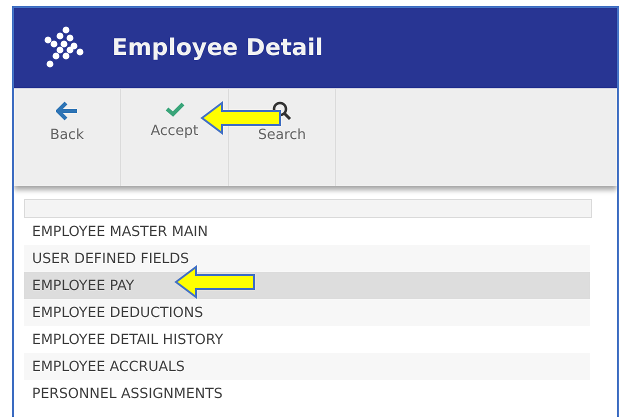 This screenshot has width=619, height=419. I want to click on back-arrow-icon, so click(67, 111).